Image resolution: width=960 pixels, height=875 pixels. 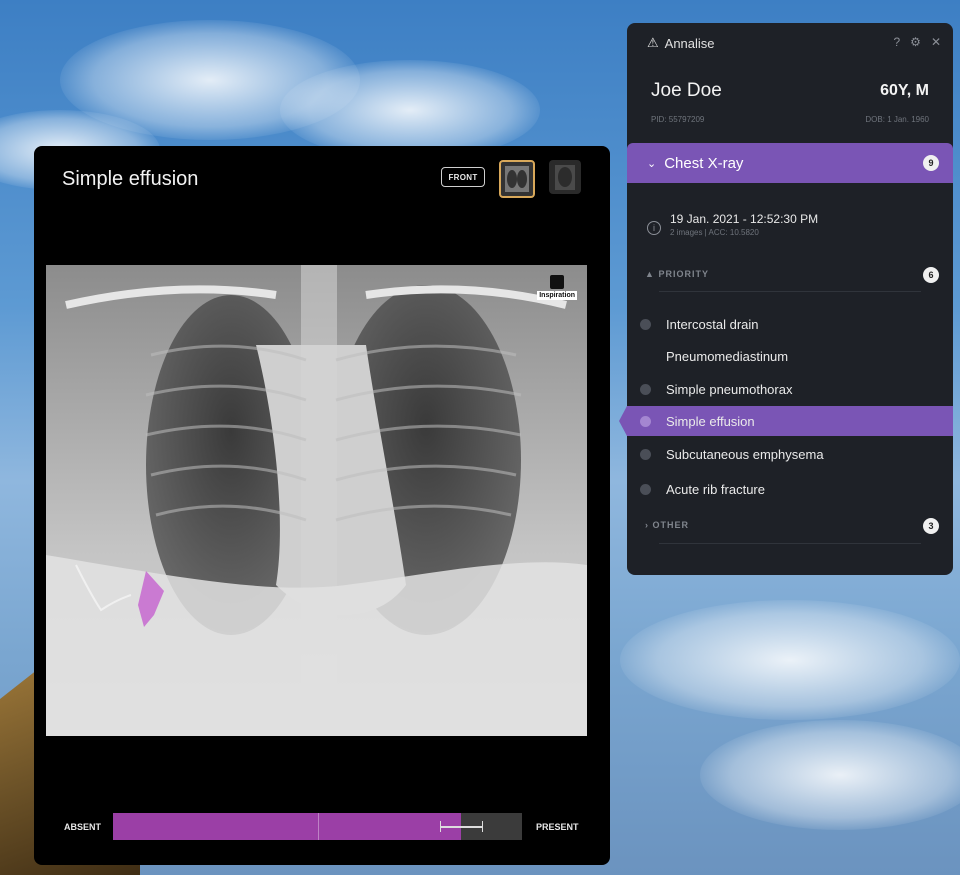 What do you see at coordinates (786, 421) in the screenshot?
I see `finding-simple-effusion: Simple effusion` at bounding box center [786, 421].